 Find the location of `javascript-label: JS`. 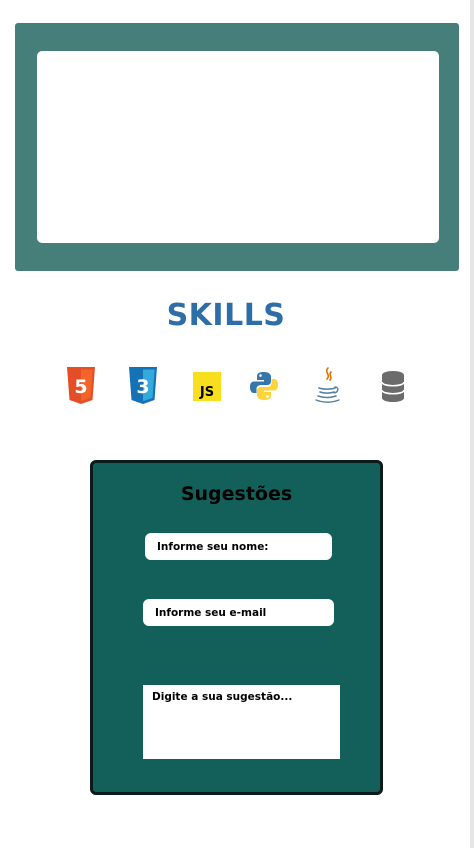

javascript-label: JS is located at coordinates (206, 392).